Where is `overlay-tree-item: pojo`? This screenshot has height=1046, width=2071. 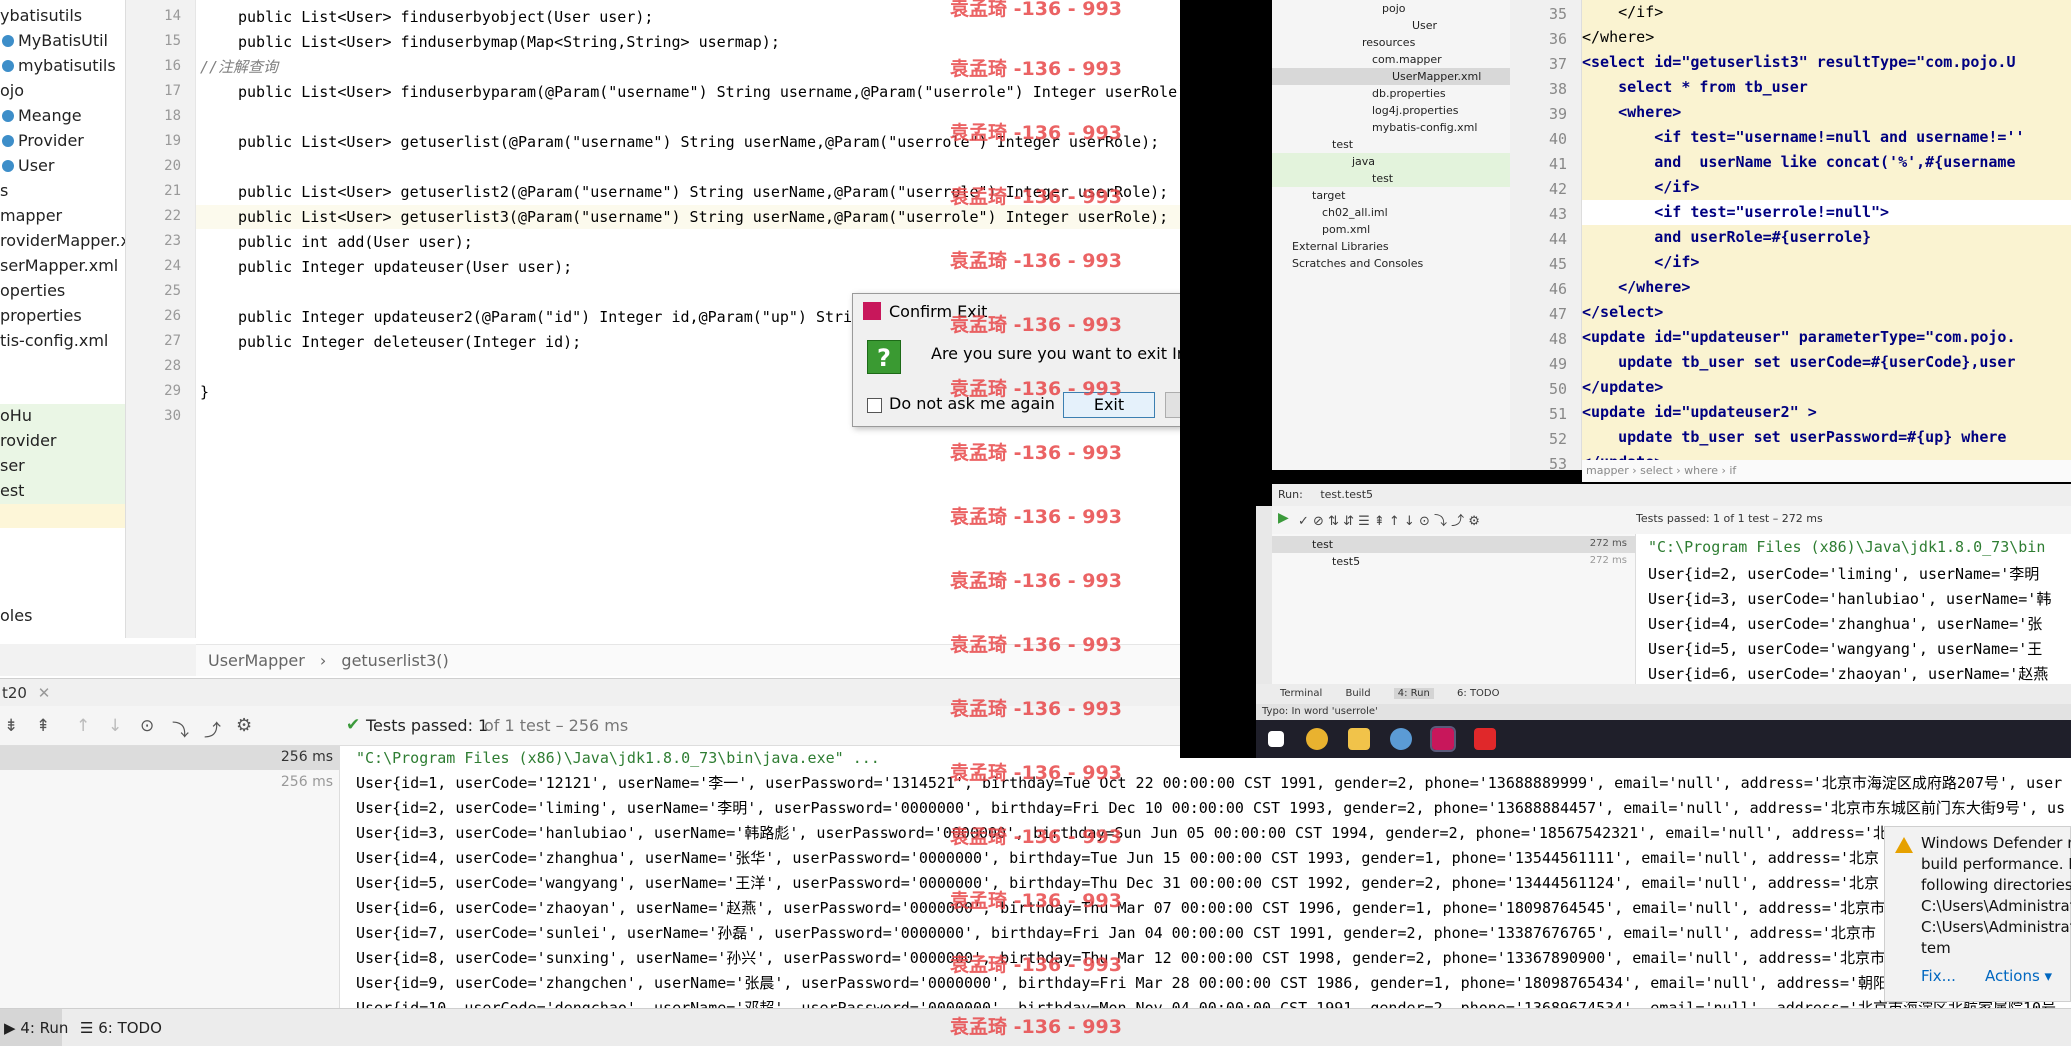
overlay-tree-item: pojo is located at coordinates (1394, 8).